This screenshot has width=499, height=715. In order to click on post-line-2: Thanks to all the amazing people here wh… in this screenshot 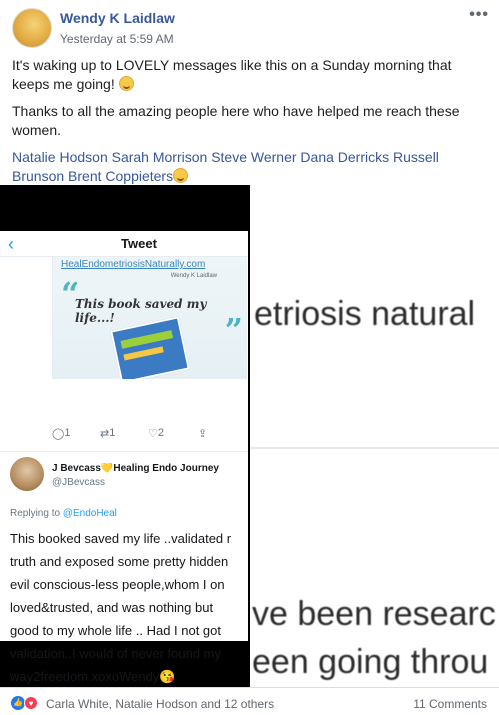, I will do `click(236, 120)`.